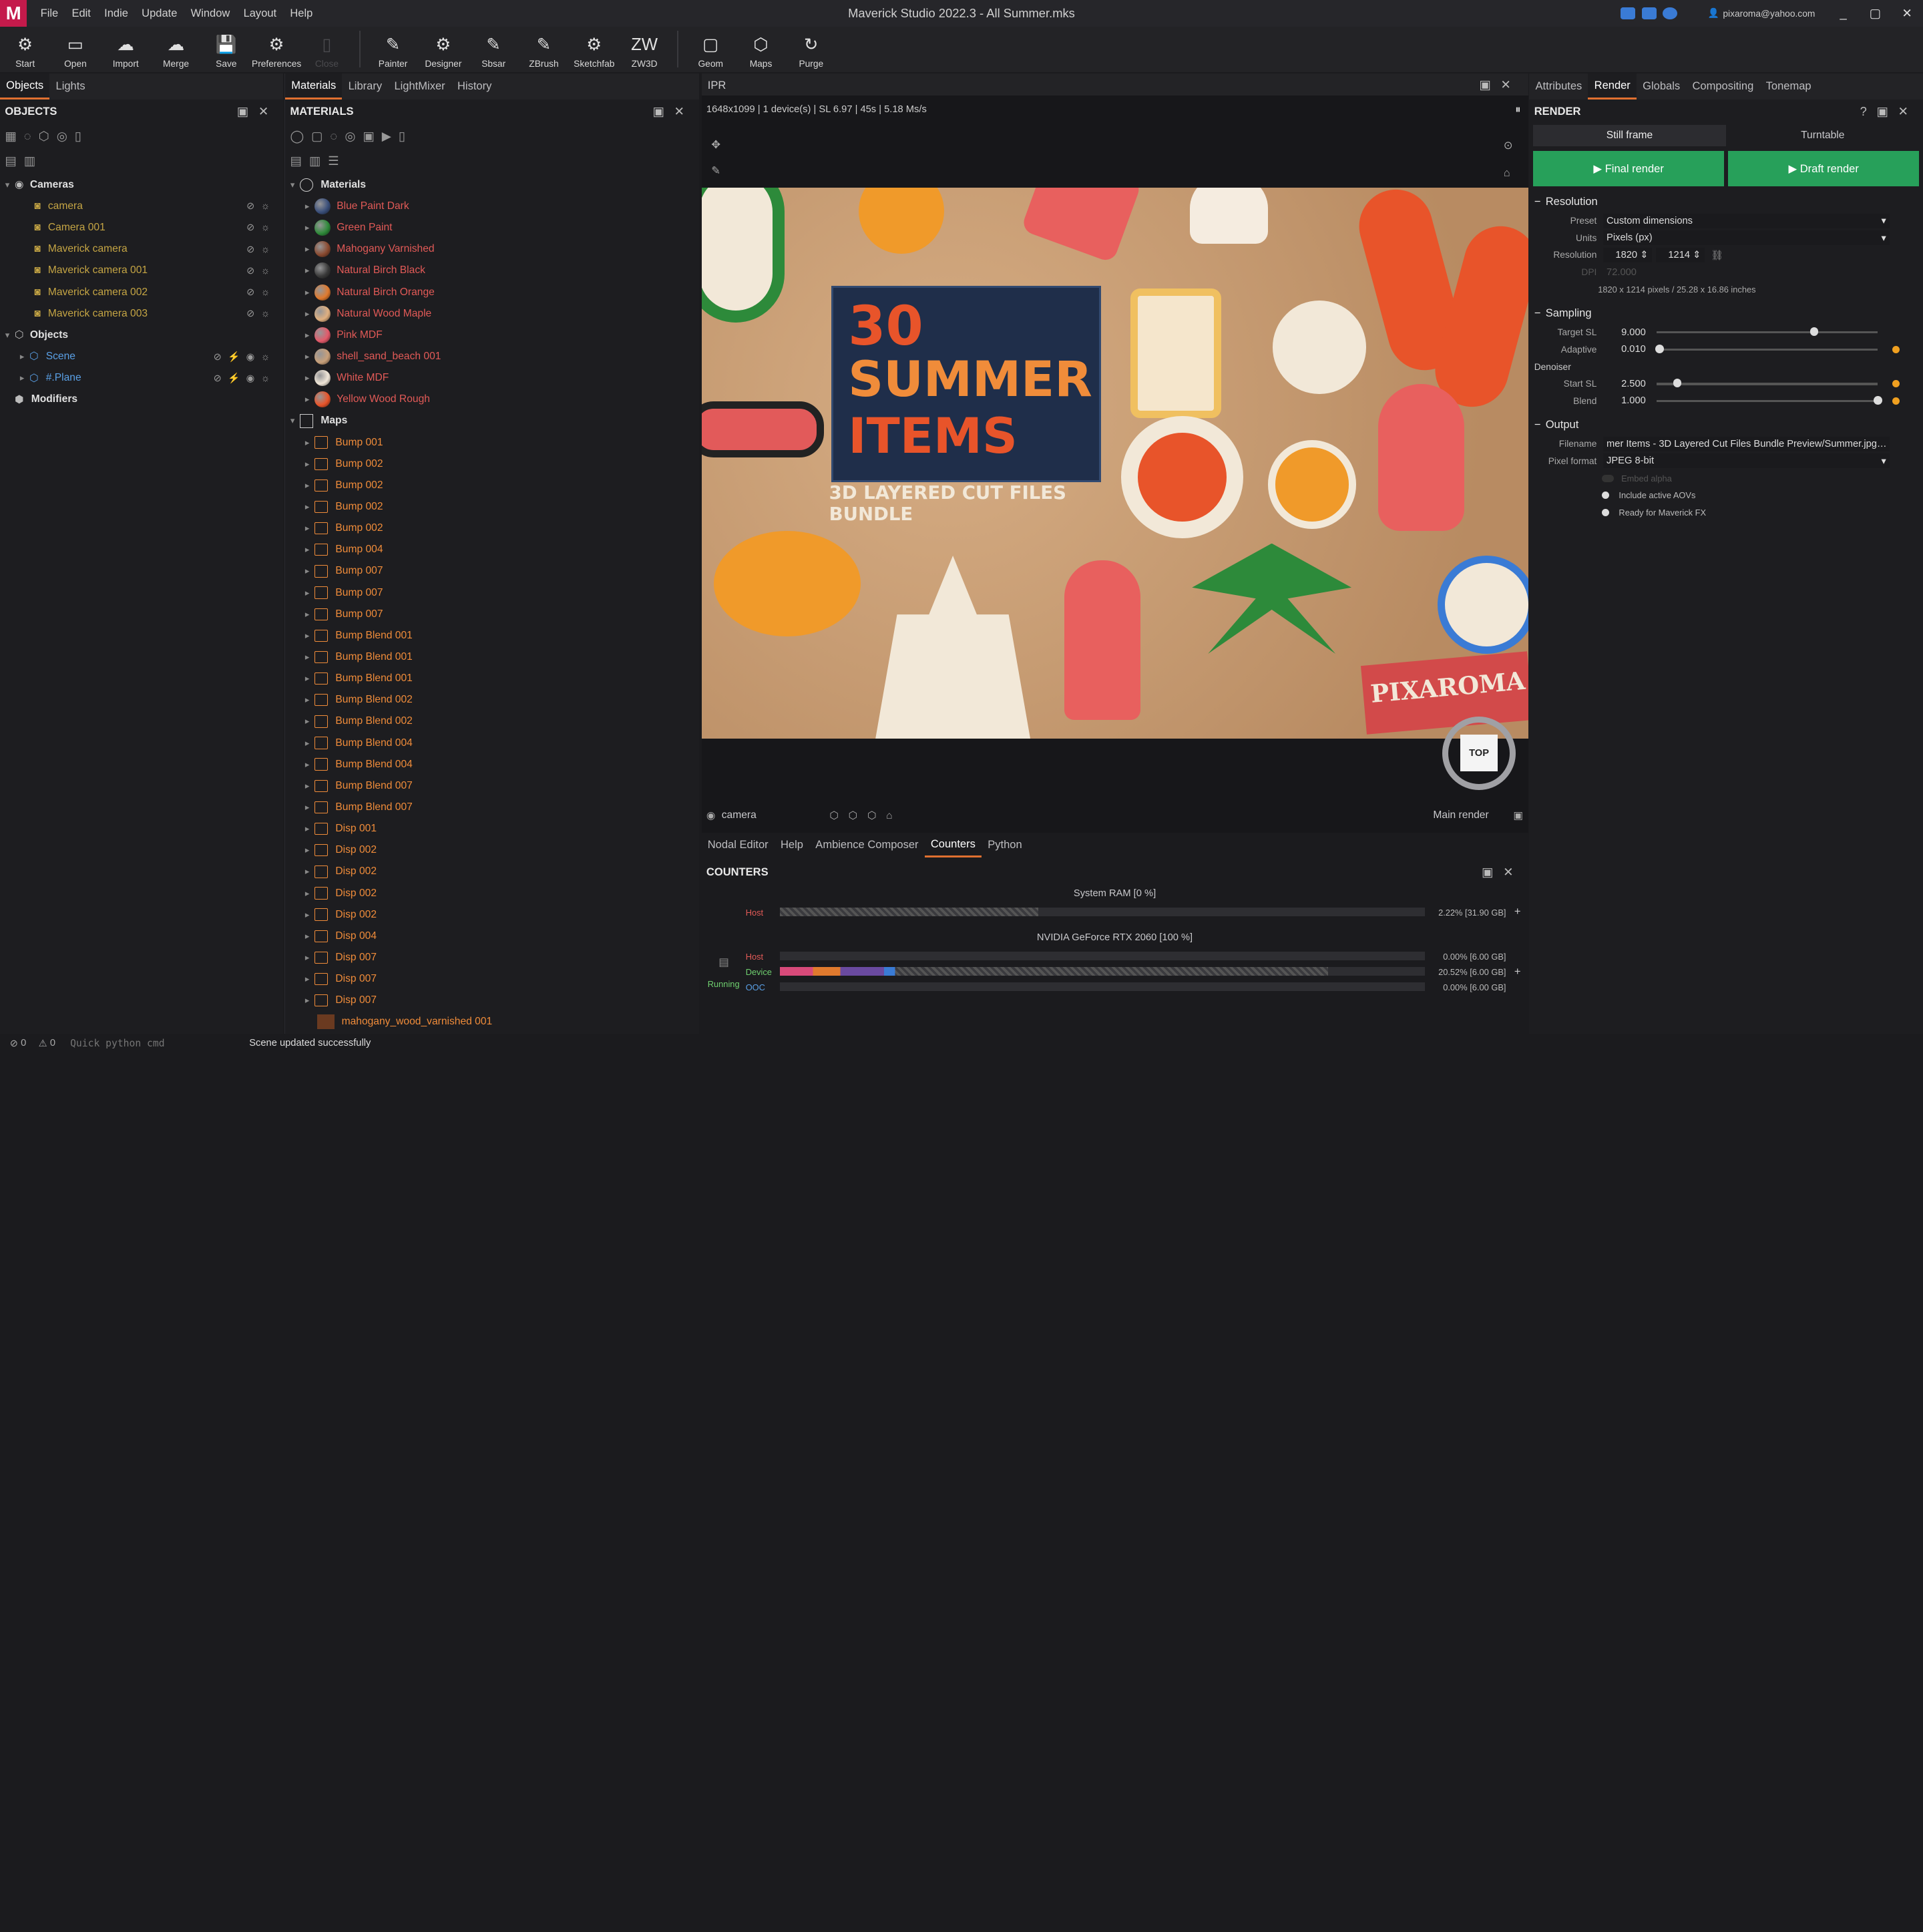 The height and width of the screenshot is (1932, 1923). I want to click on tab-lights: Lights, so click(70, 86).